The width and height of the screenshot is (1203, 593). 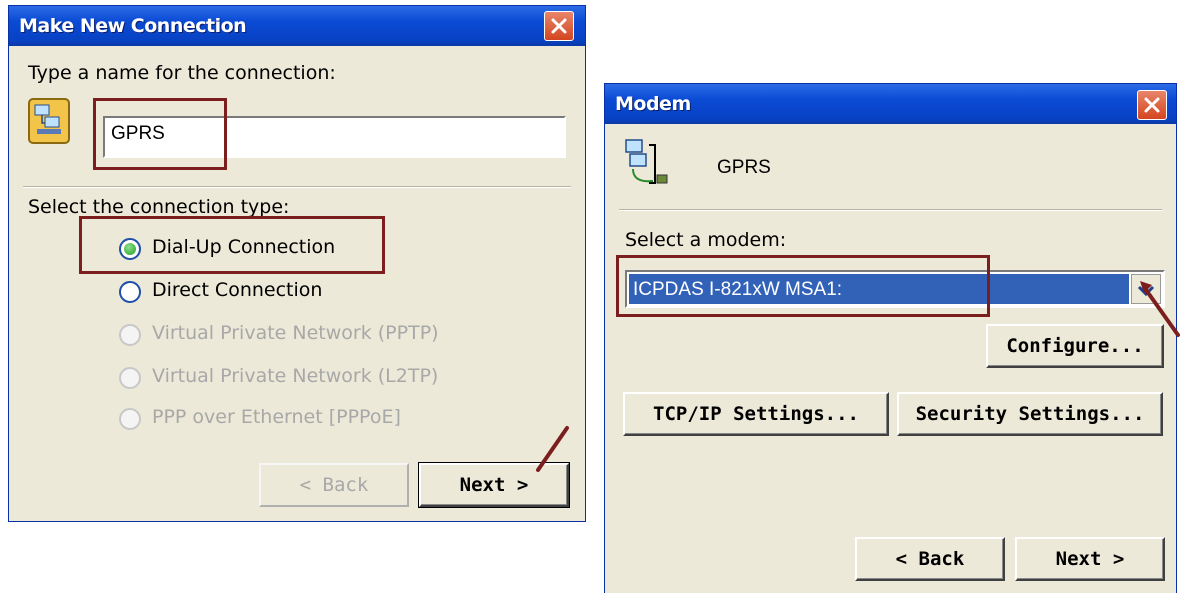 I want to click on radio-option-l2tp: Virtual Private Network (L2TP), so click(x=319, y=378).